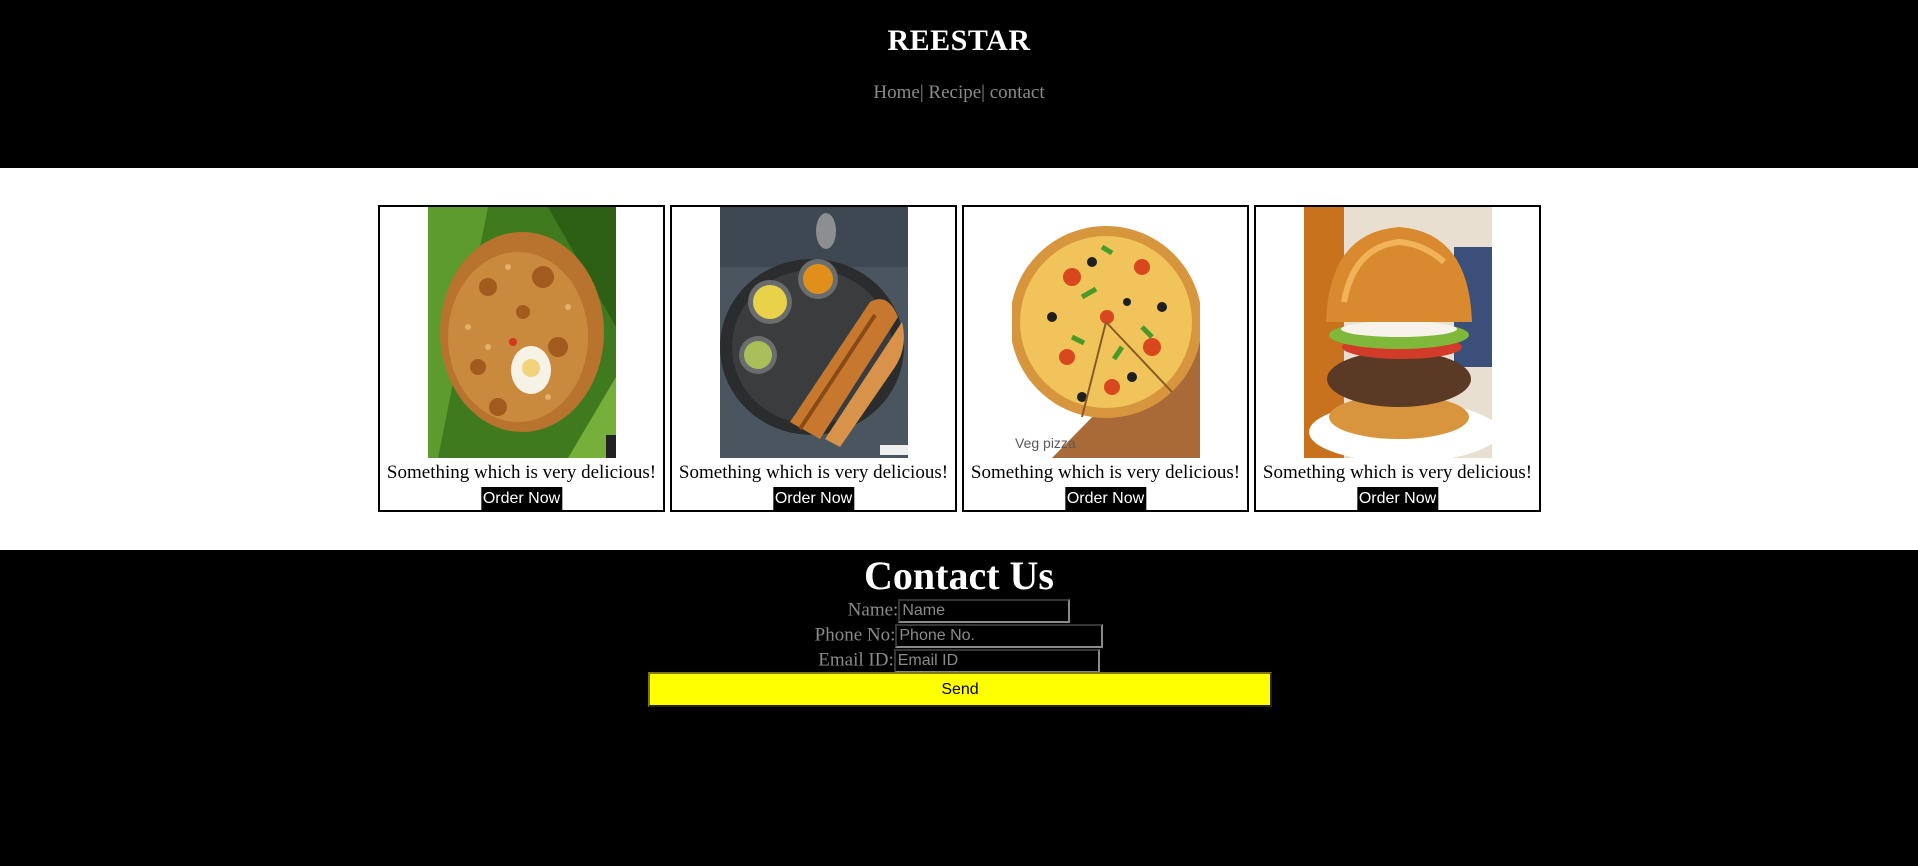 The height and width of the screenshot is (866, 1918). I want to click on brand-title: REESTAR, so click(959, 40).